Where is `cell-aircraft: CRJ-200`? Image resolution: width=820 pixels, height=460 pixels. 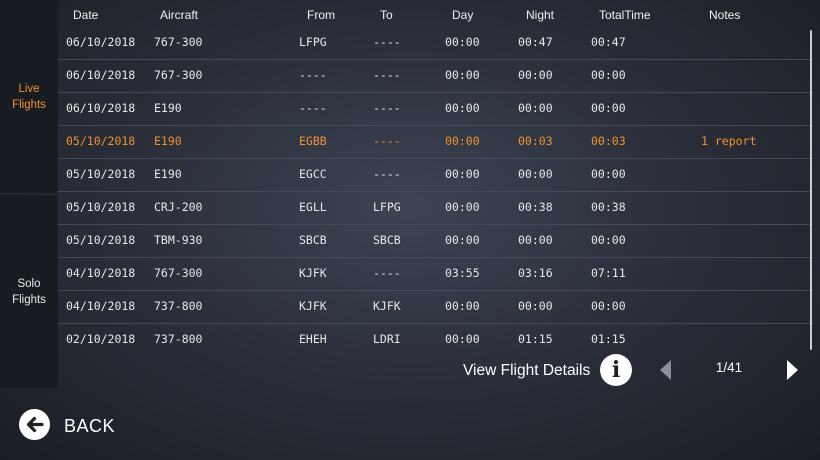
cell-aircraft: CRJ-200 is located at coordinates (178, 207).